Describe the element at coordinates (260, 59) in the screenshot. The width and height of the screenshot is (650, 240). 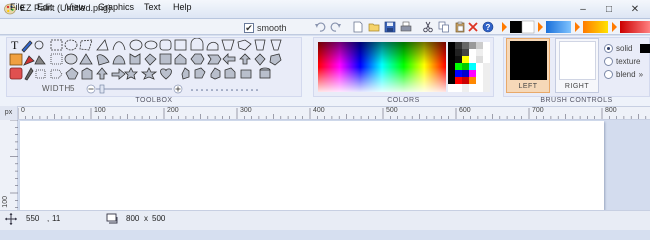
I see `rhombus-fill-icon` at that location.